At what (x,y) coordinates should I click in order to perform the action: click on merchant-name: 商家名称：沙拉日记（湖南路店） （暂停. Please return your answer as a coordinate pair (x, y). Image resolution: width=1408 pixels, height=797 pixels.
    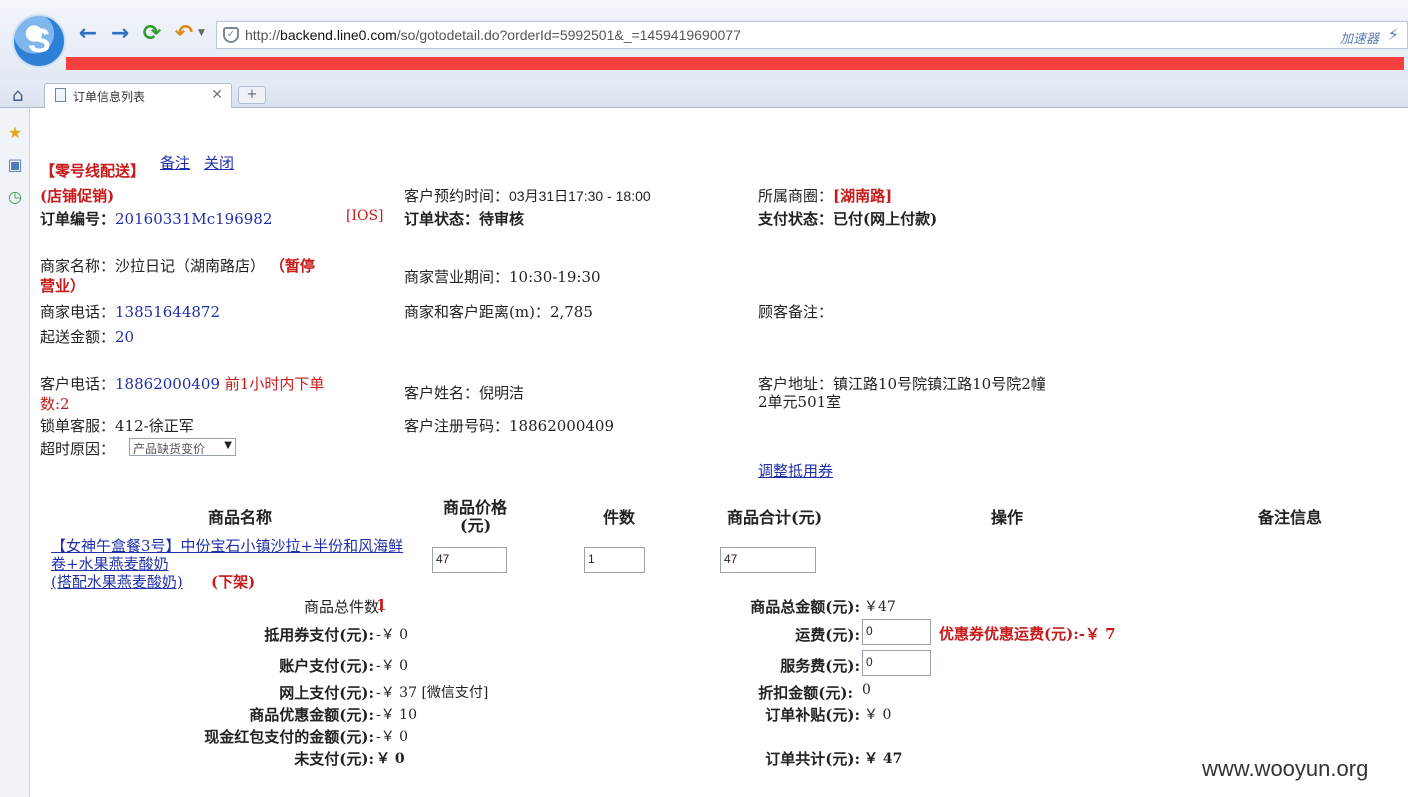
    Looking at the image, I should click on (177, 266).